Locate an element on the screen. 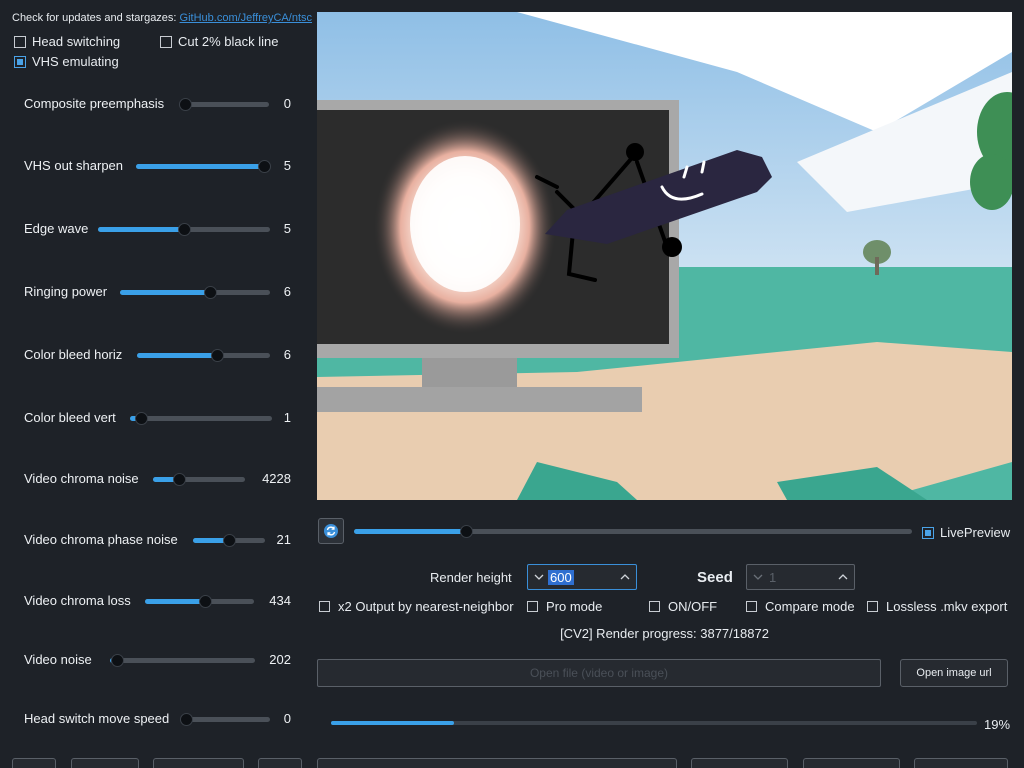 The image size is (1024, 768). open-image-url-button: Open image url is located at coordinates (954, 673).